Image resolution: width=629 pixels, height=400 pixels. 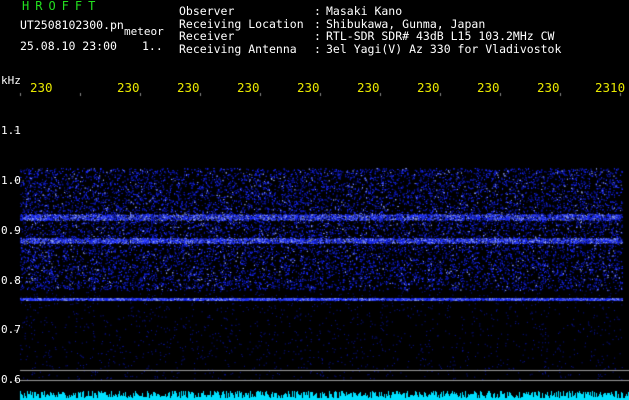 What do you see at coordinates (610, 87) in the screenshot?
I see `x-tick-label: 2310` at bounding box center [610, 87].